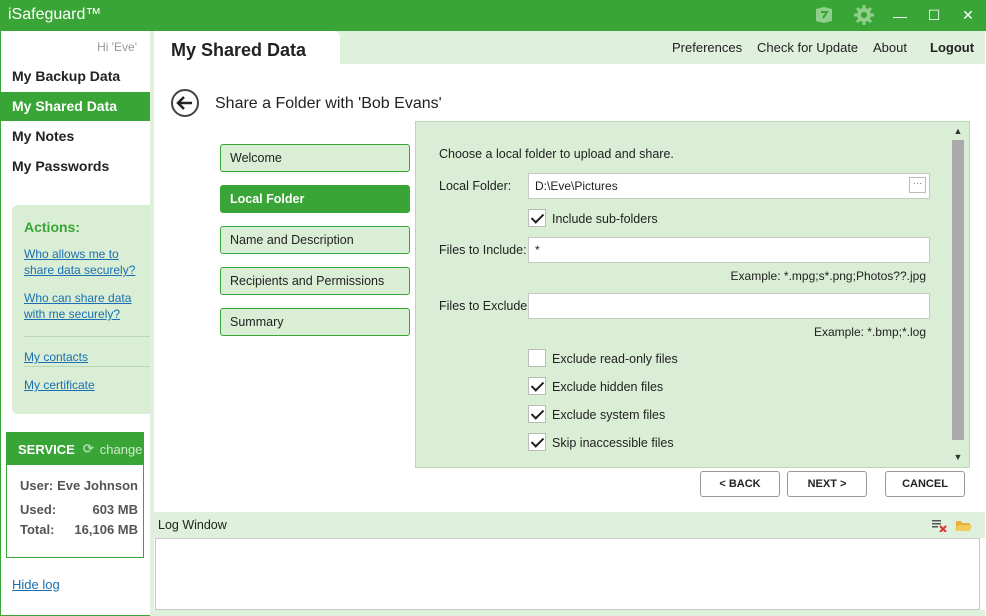 Image resolution: width=986 pixels, height=616 pixels. I want to click on log-bottom, so click(569, 613).